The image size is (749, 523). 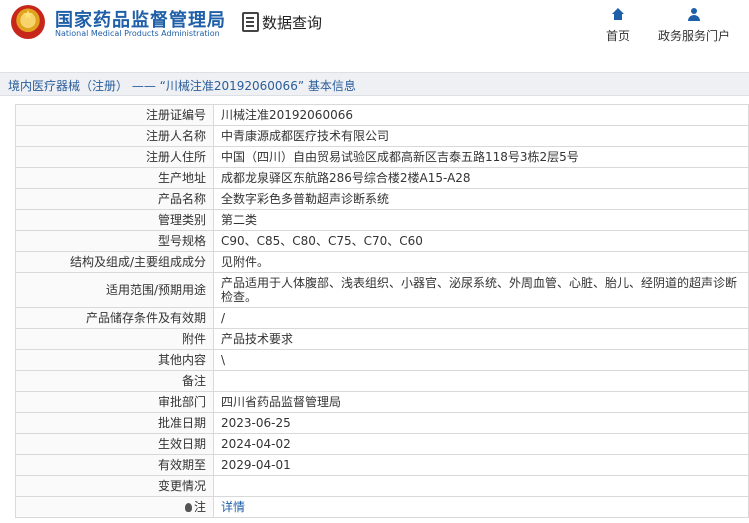 What do you see at coordinates (481, 178) in the screenshot?
I see `row-value: 成都龙泉驿区东航路286号综合楼2楼A15-A28` at bounding box center [481, 178].